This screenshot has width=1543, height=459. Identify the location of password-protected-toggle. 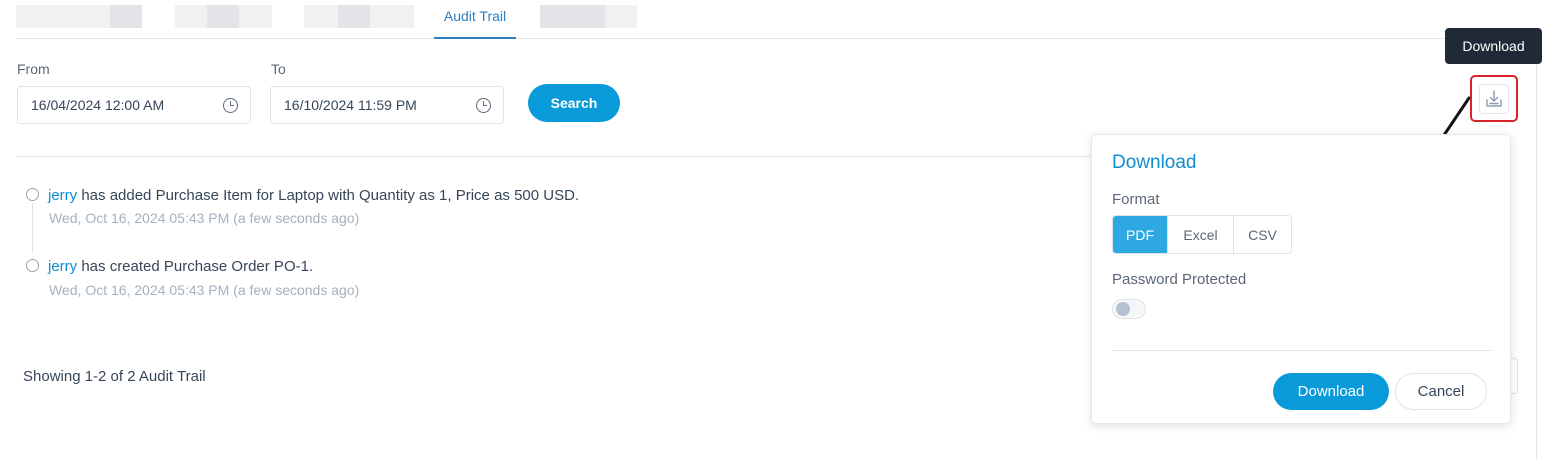
(1129, 309).